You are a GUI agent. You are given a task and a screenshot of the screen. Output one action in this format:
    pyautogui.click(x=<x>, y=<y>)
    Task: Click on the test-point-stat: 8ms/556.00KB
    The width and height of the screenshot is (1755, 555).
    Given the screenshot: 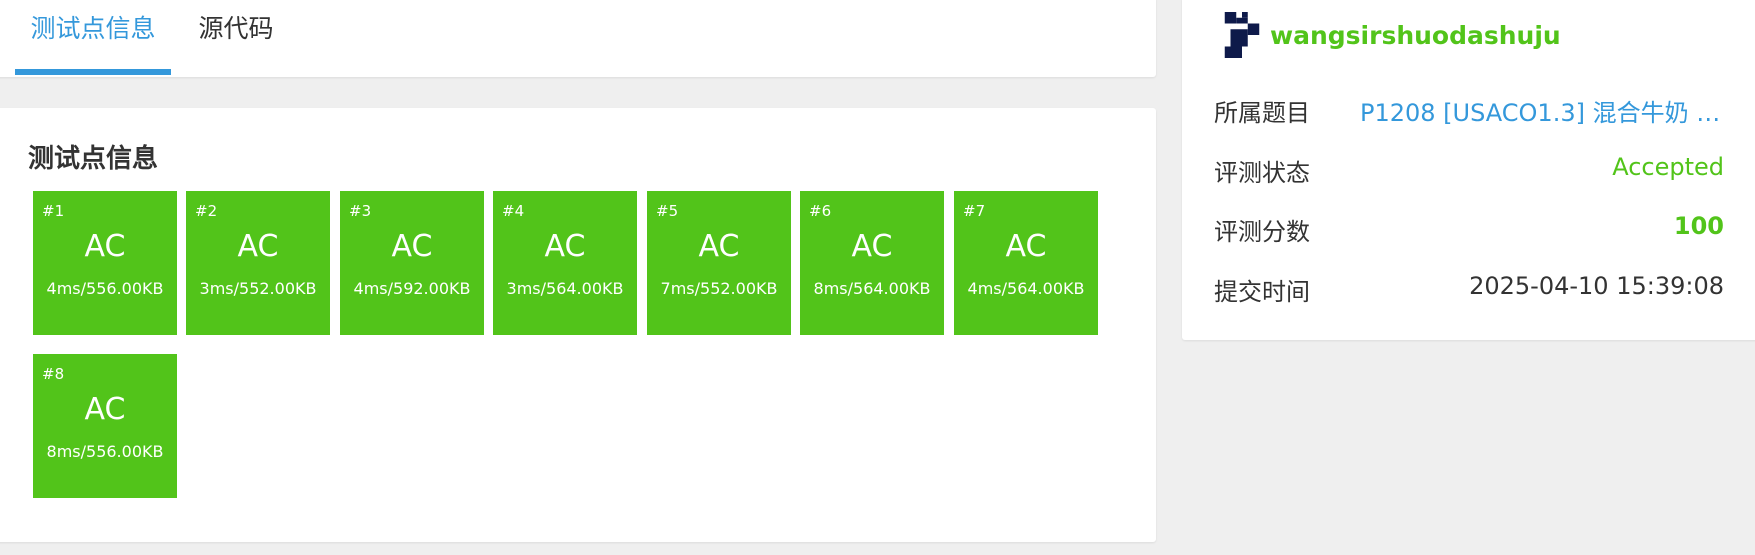 What is the action you would take?
    pyautogui.click(x=105, y=451)
    